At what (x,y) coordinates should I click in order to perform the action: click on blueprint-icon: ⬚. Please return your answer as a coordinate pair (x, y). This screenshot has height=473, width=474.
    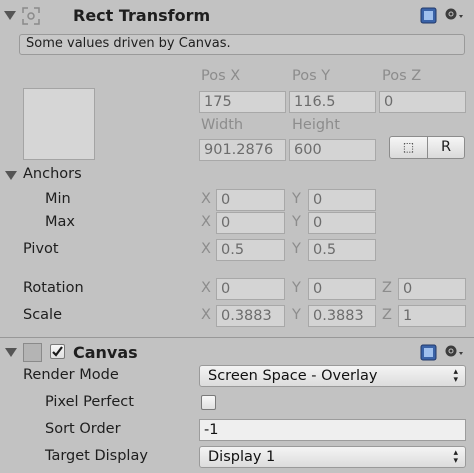
    Looking at the image, I should click on (408, 147).